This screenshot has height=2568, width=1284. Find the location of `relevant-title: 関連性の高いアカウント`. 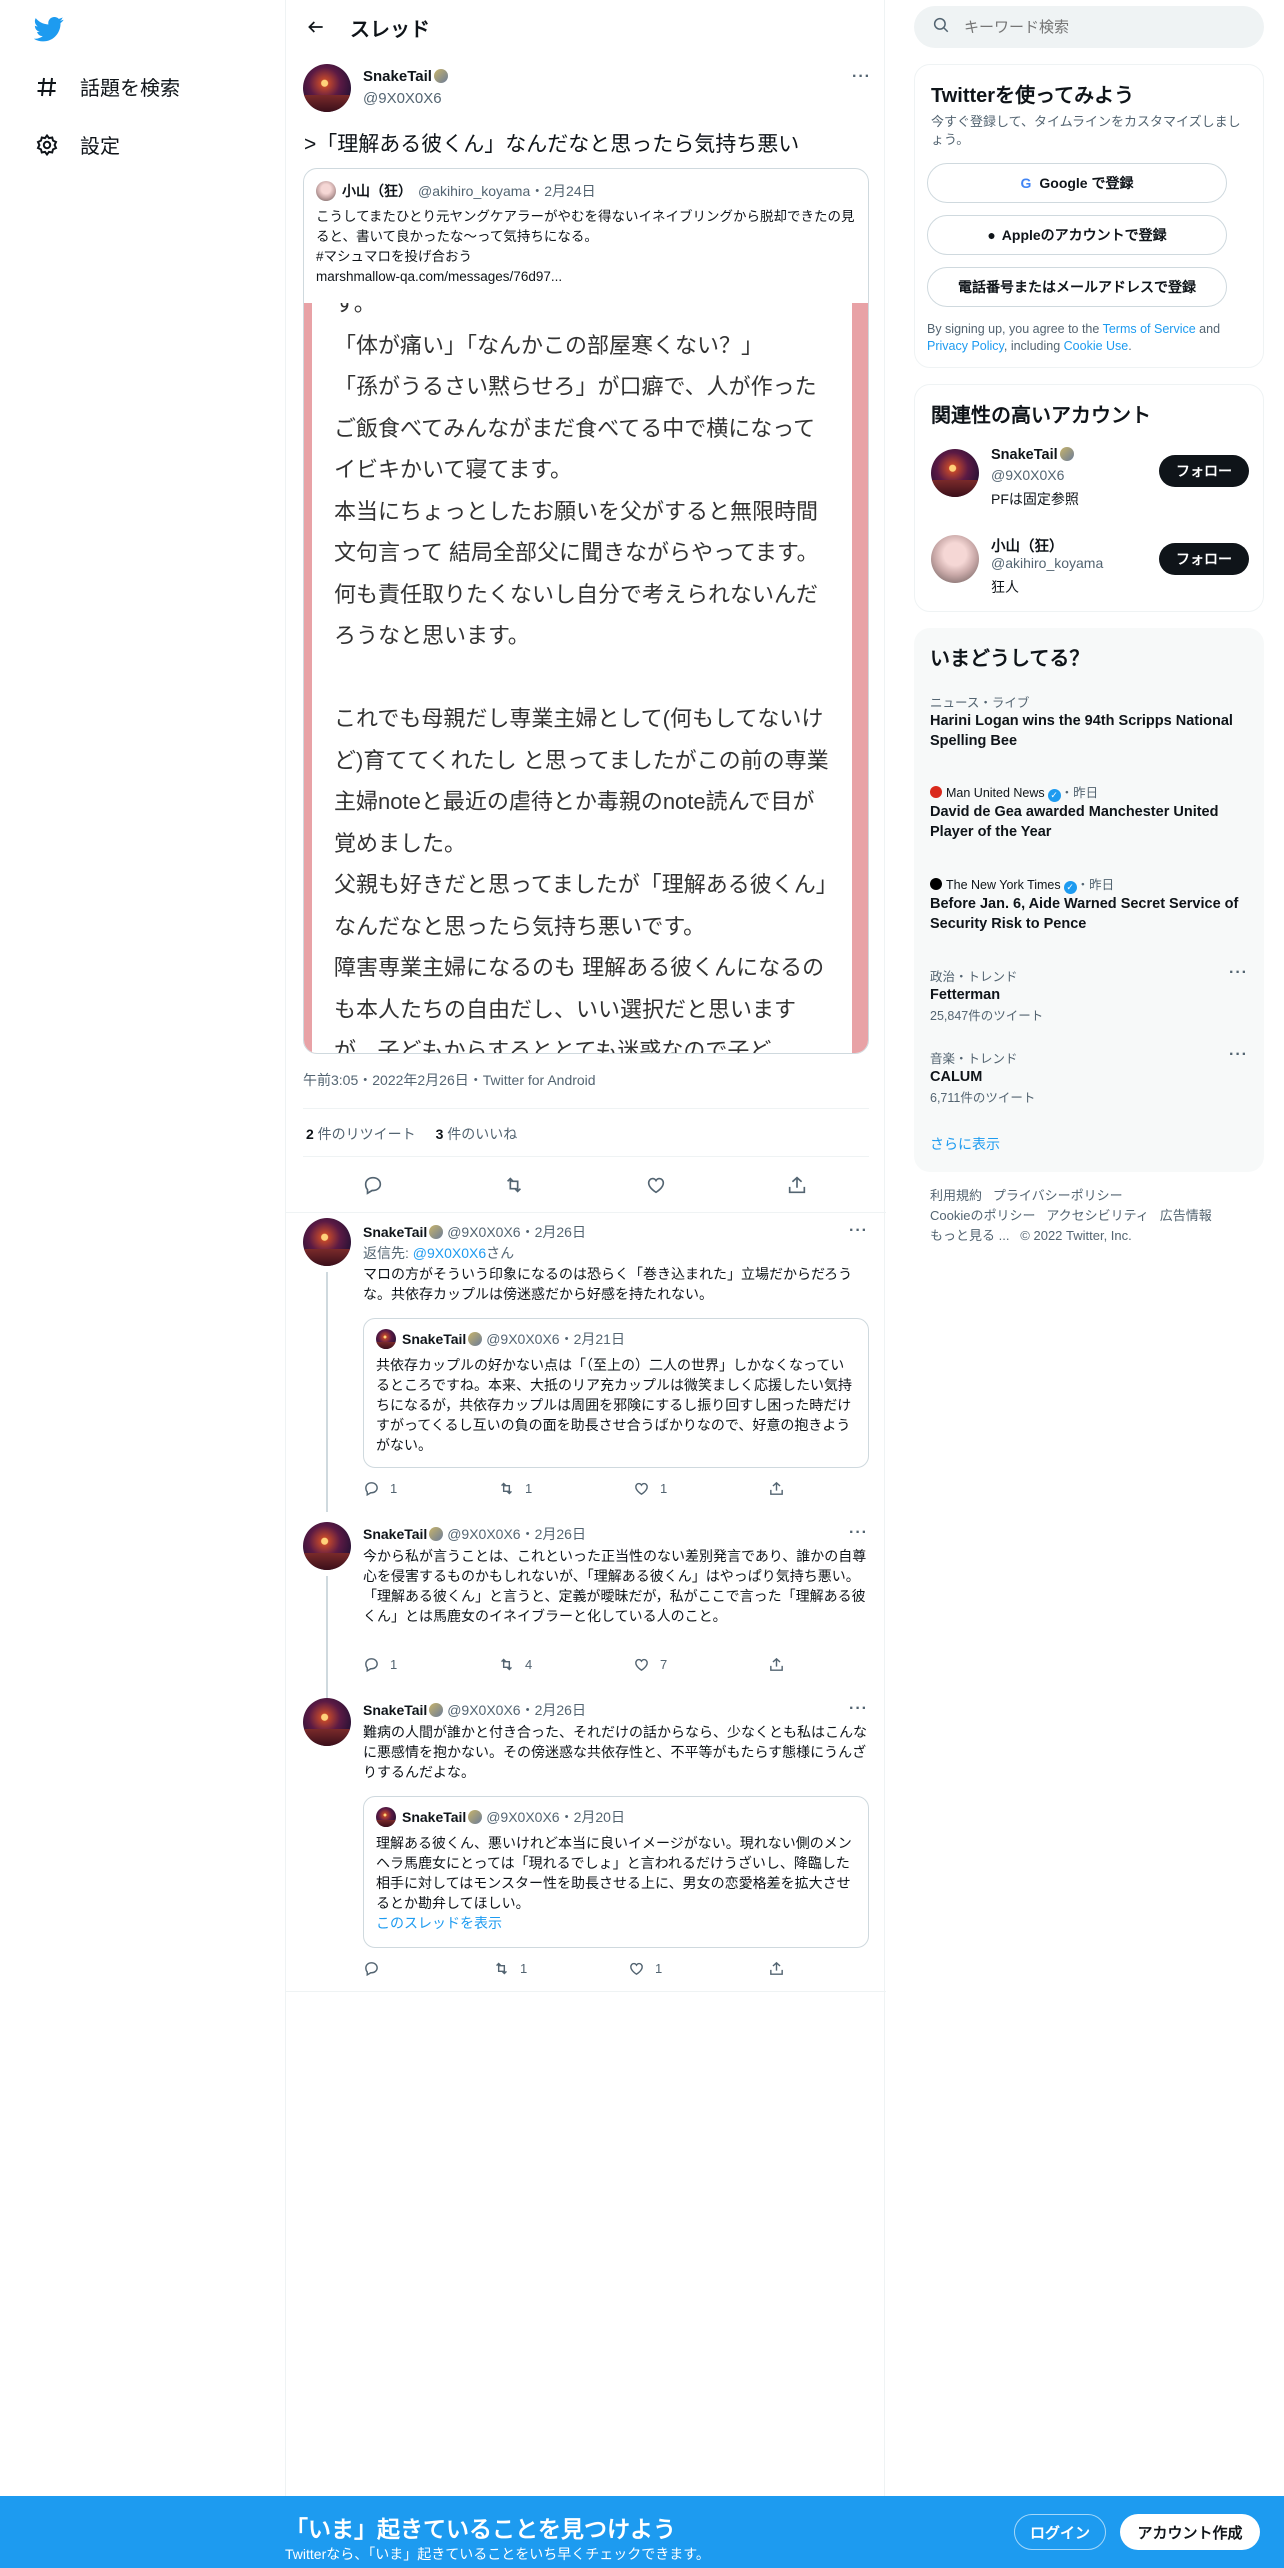

relevant-title: 関連性の高いアカウント is located at coordinates (1041, 416).